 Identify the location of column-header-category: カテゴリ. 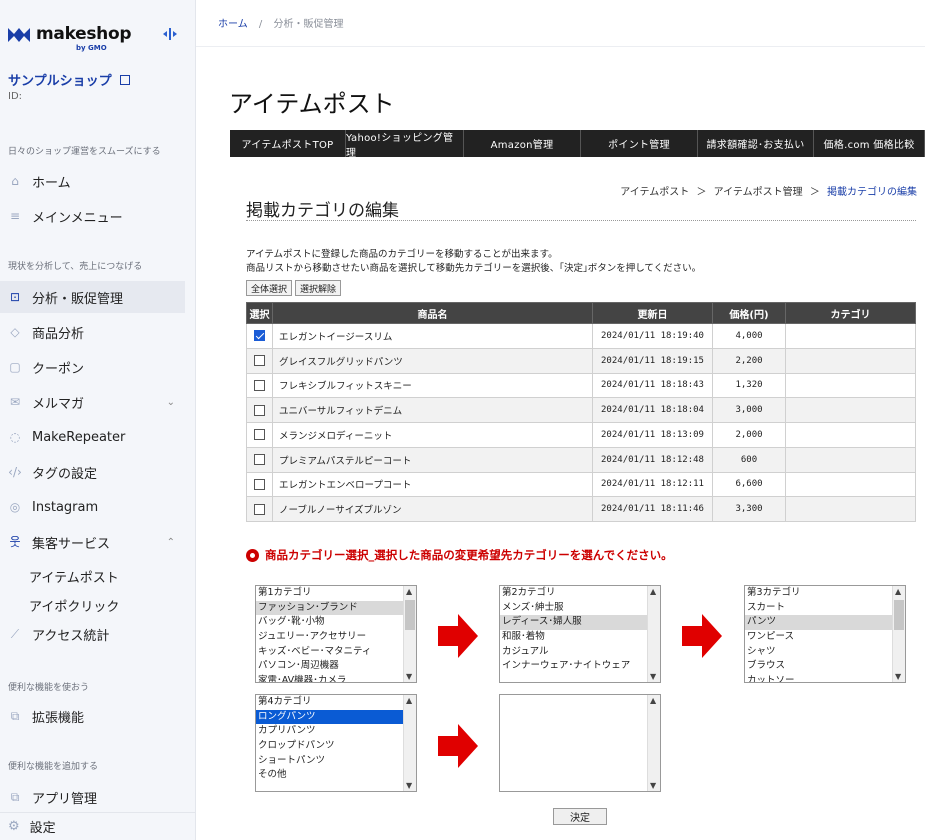
(850, 313).